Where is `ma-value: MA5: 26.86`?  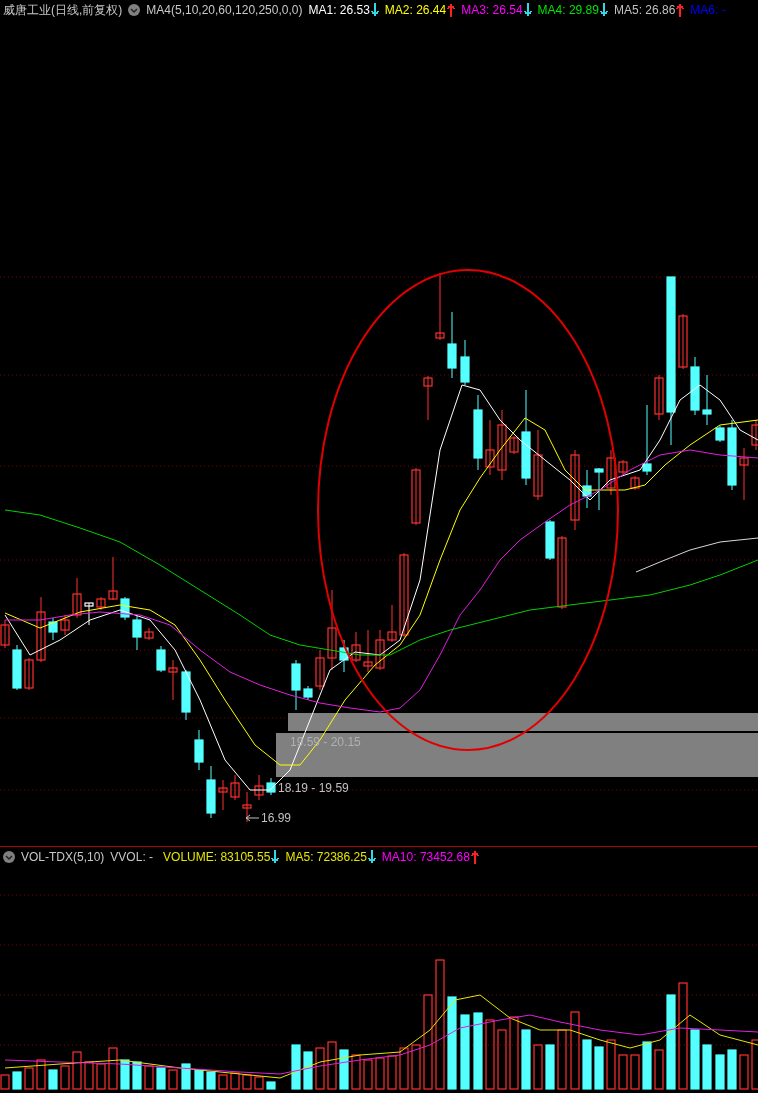
ma-value: MA5: 26.86 is located at coordinates (644, 10).